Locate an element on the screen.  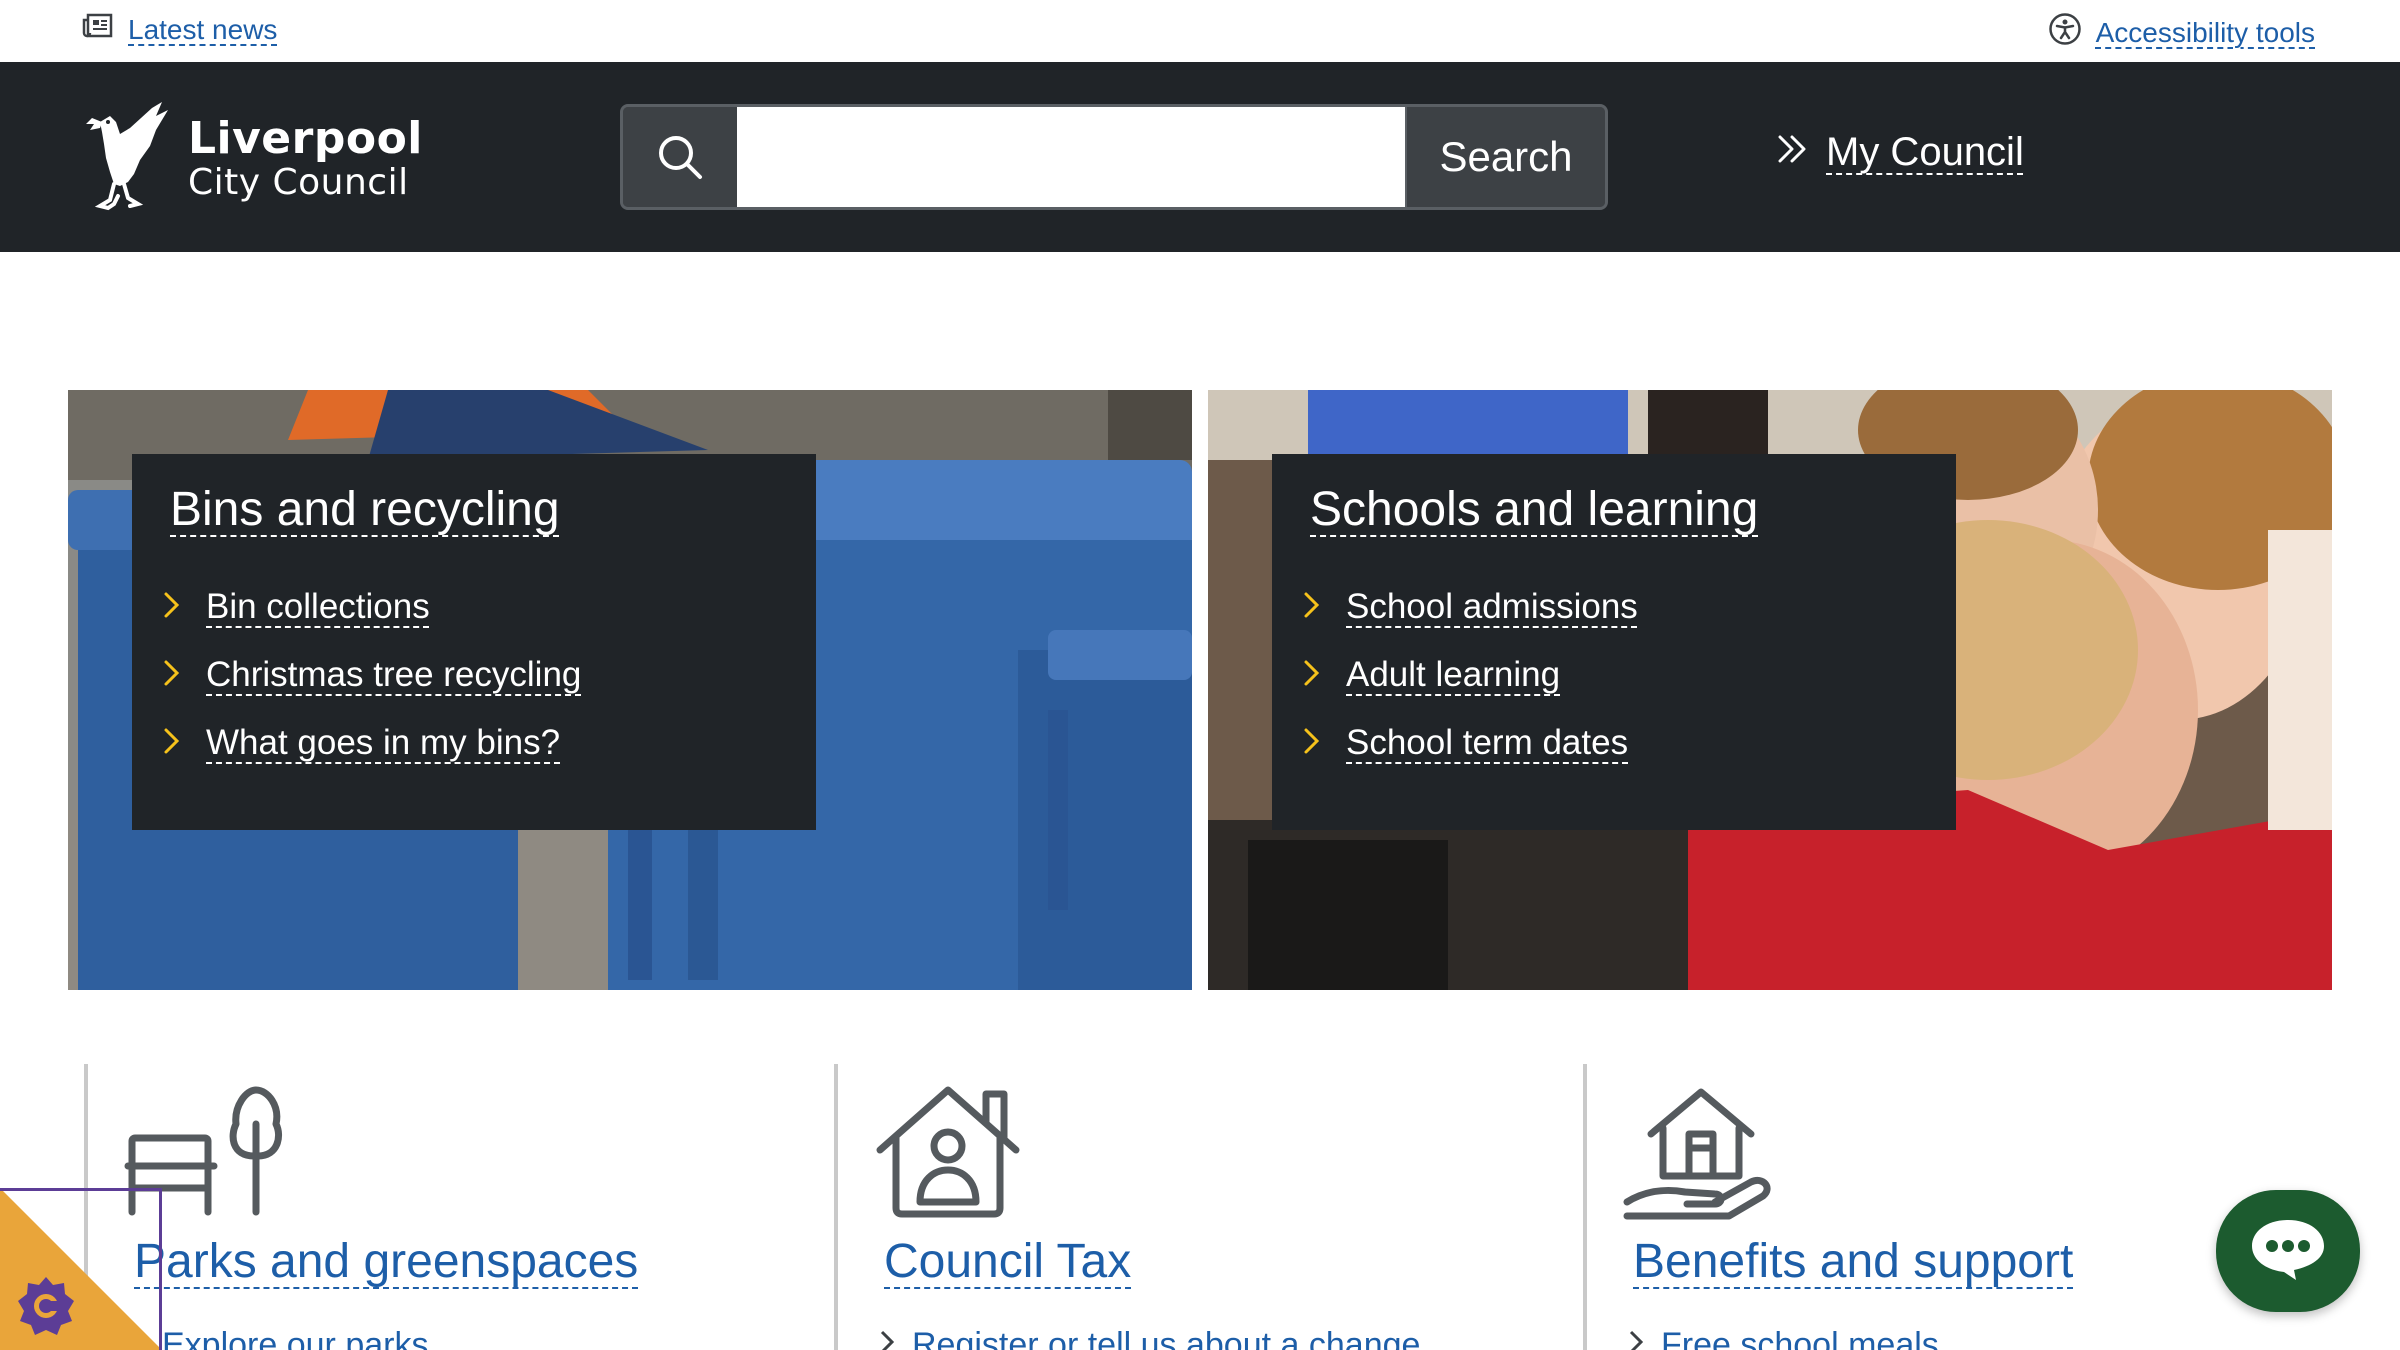
site-header: Liverpool City Council Search My Council is located at coordinates (1200, 157).